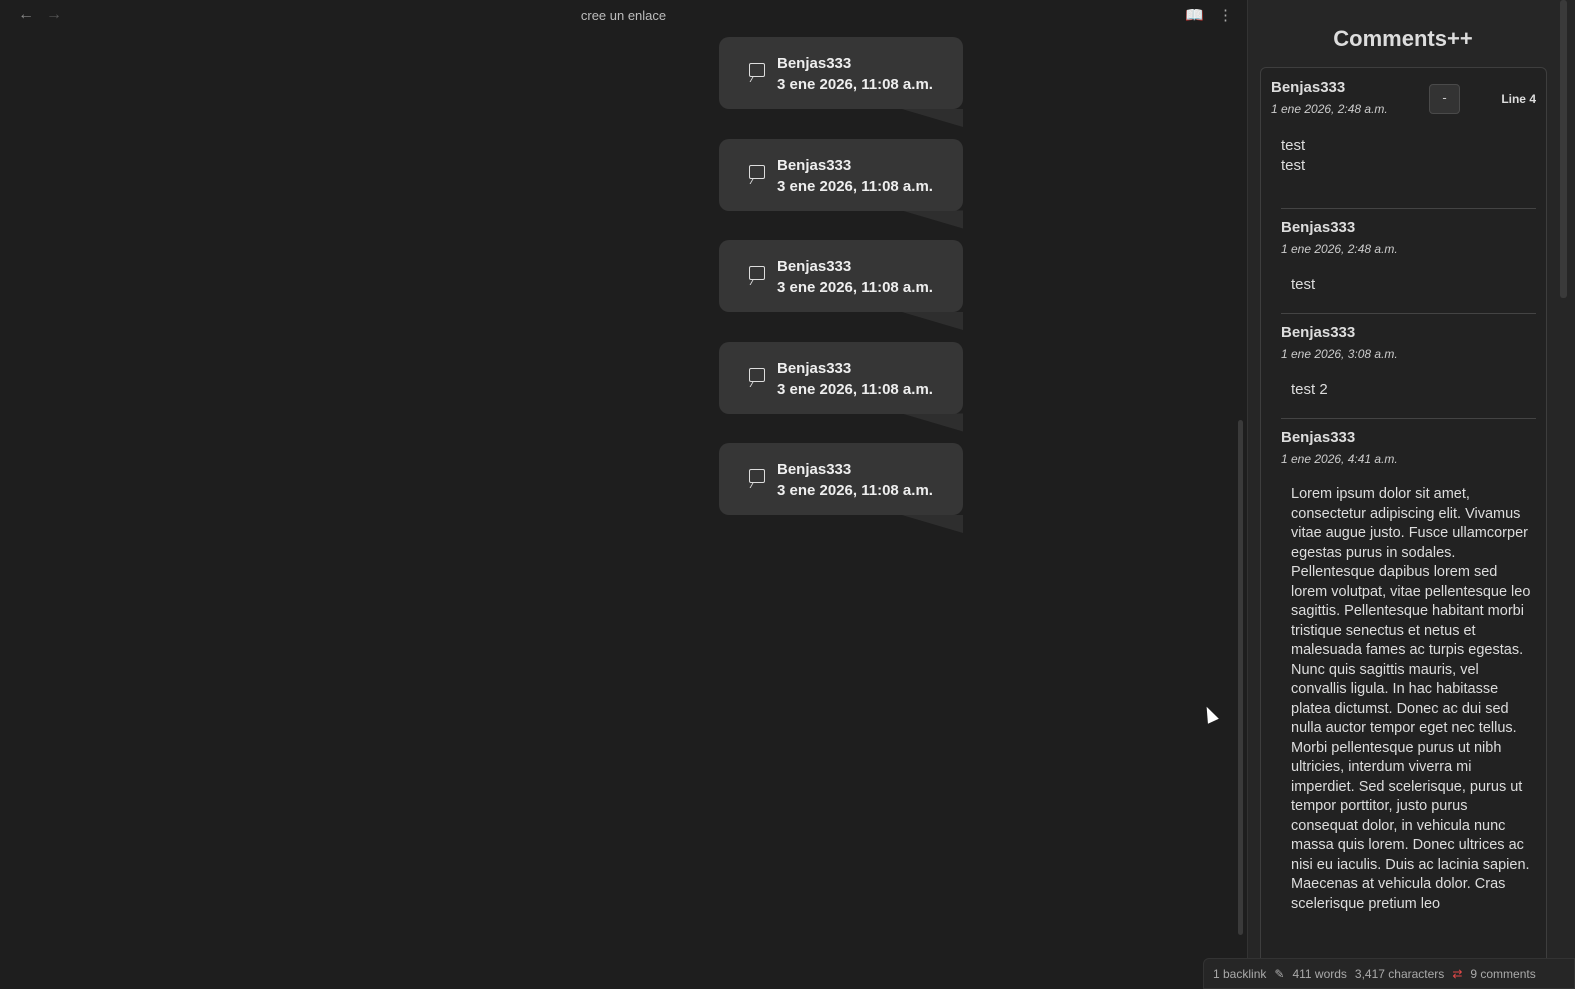  I want to click on backlinks-count: 1 backlink, so click(1239, 974).